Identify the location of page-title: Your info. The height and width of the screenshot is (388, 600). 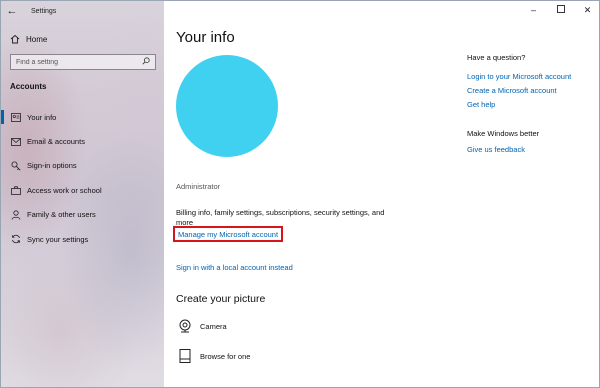
(205, 37).